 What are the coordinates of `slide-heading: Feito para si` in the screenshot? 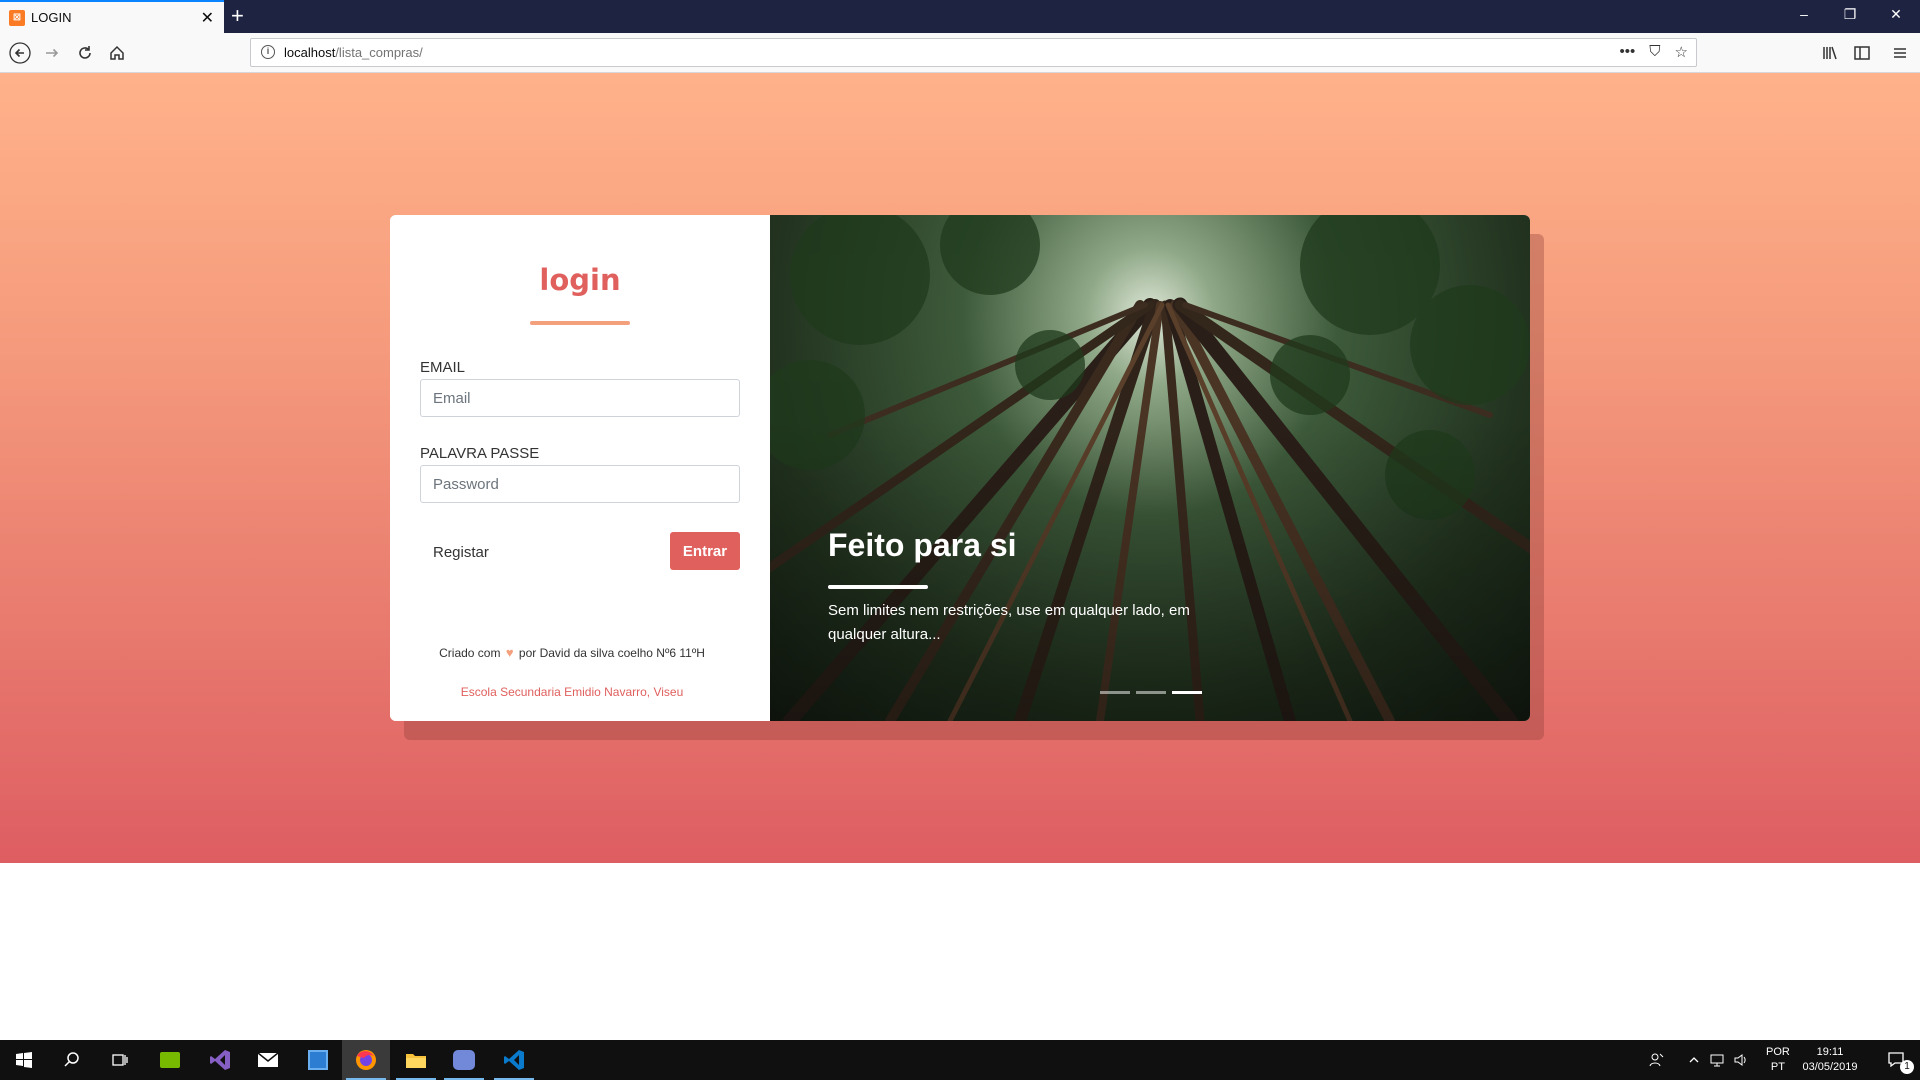 It's located at (922, 545).